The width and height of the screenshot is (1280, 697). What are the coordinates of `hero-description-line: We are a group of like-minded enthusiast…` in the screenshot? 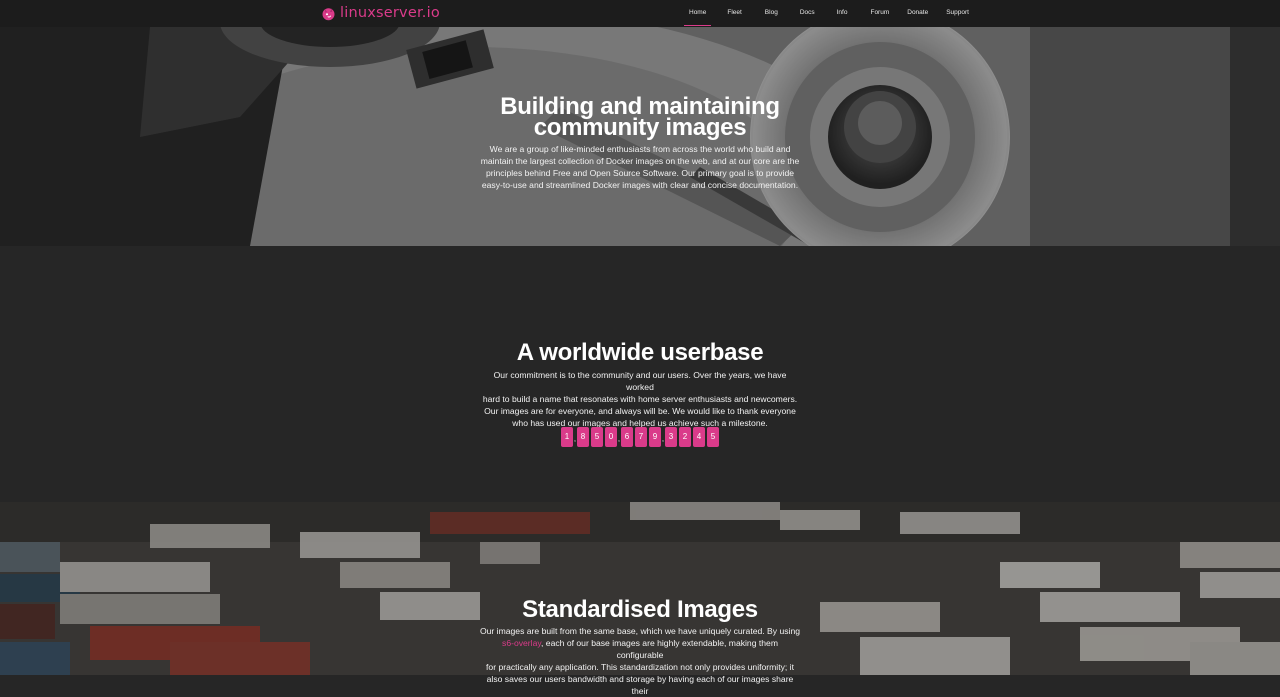 It's located at (640, 149).